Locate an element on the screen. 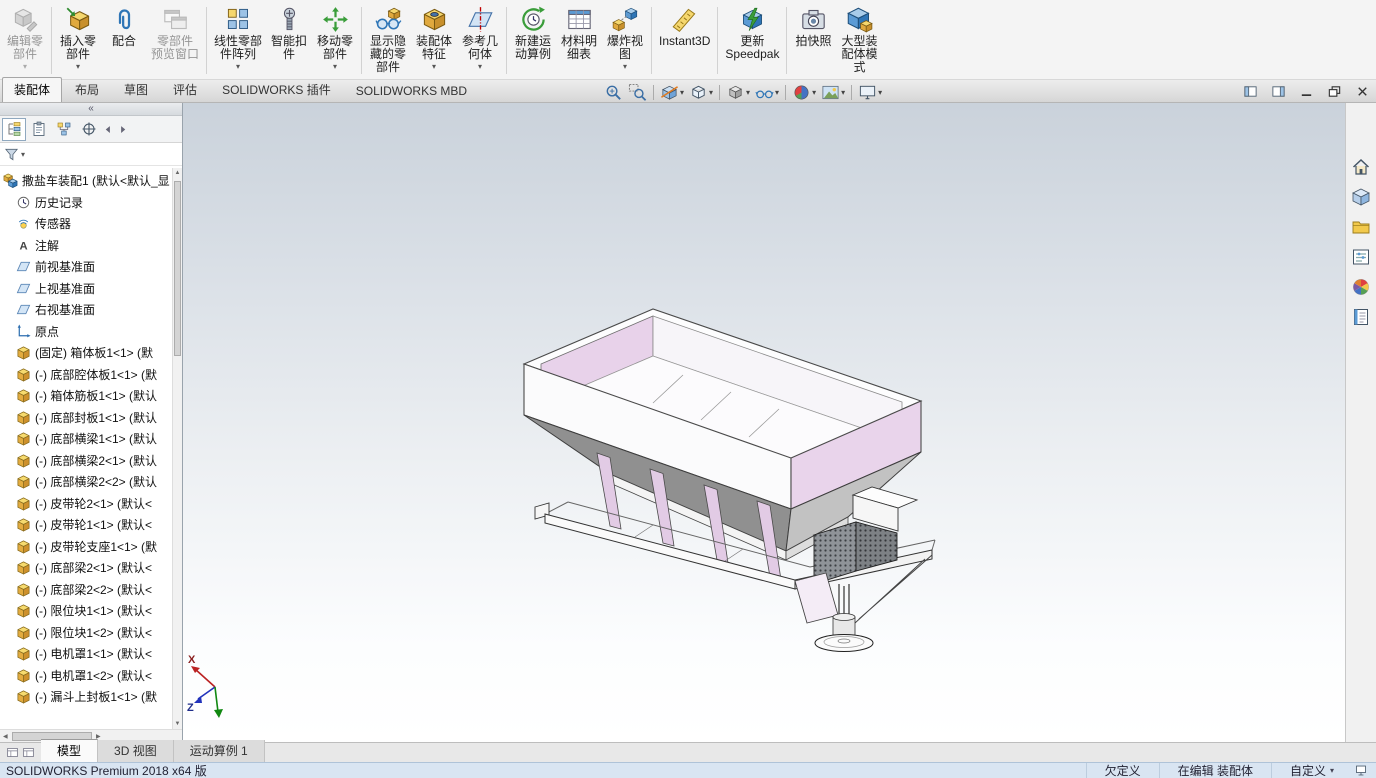 This screenshot has height=778, width=1376. linear-component-pattern-button: 线性零部 件阵列 ▾ is located at coordinates (238, 40).